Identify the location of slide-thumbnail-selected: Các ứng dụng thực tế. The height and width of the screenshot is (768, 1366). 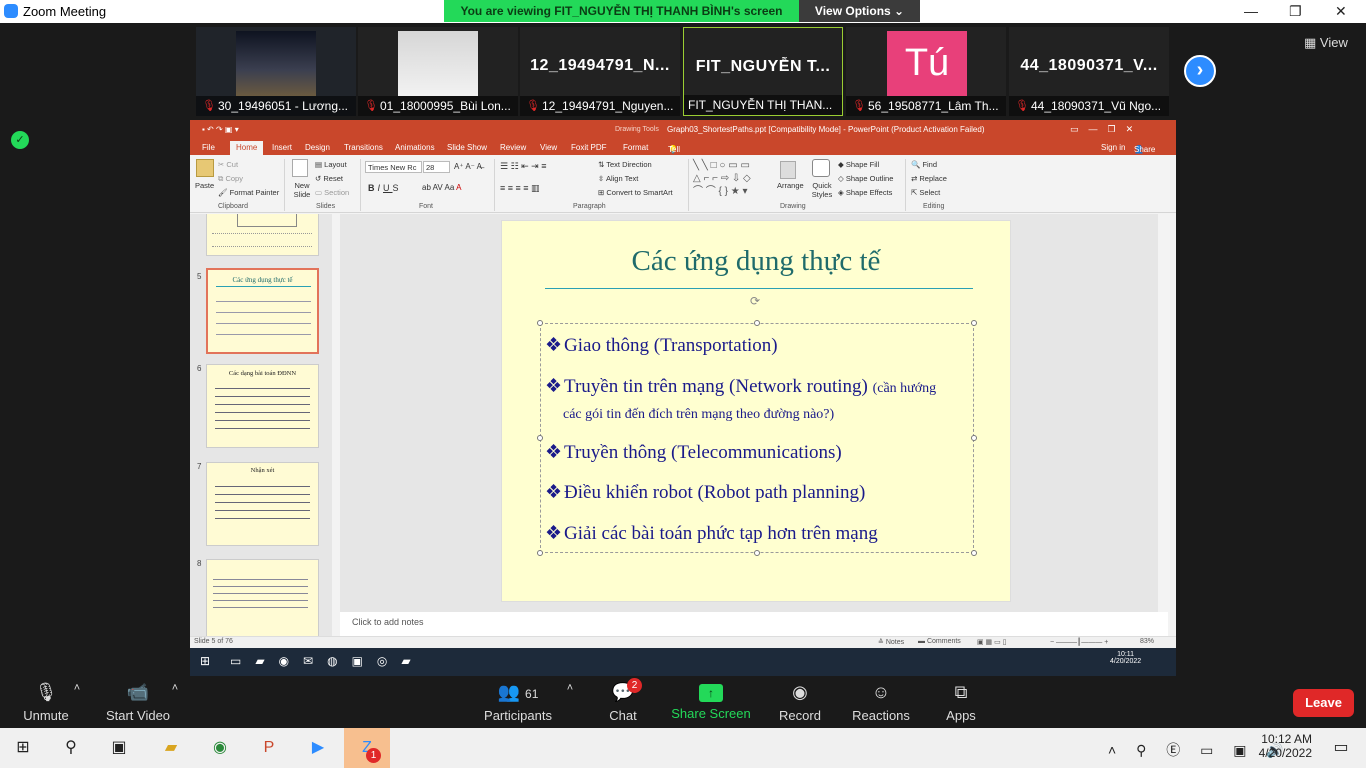
(262, 311).